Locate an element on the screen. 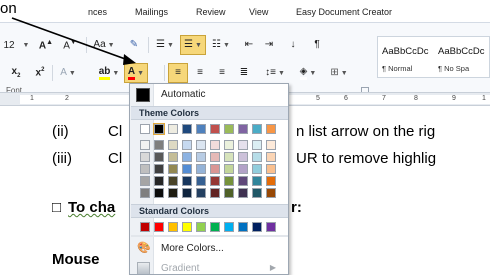 The image size is (490, 275). font-size-box: 12 is located at coordinates (9, 45).